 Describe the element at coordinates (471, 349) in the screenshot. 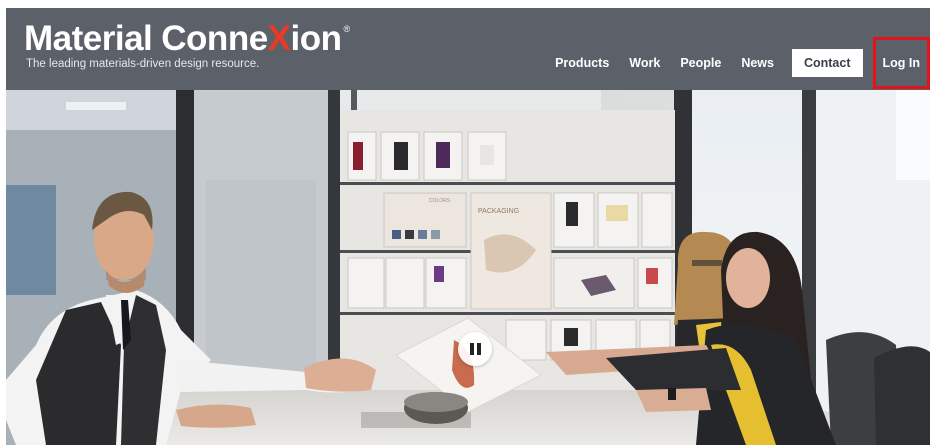

I see `pause-icon-bar-left` at that location.